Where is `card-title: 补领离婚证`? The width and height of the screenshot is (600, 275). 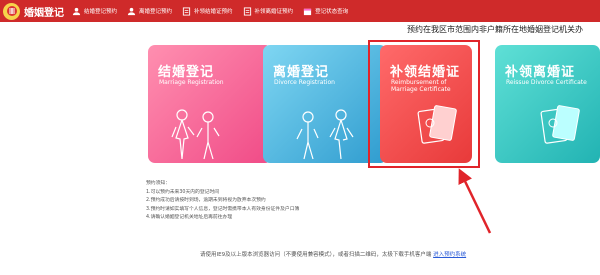 card-title: 补领离婚证 is located at coordinates (540, 72).